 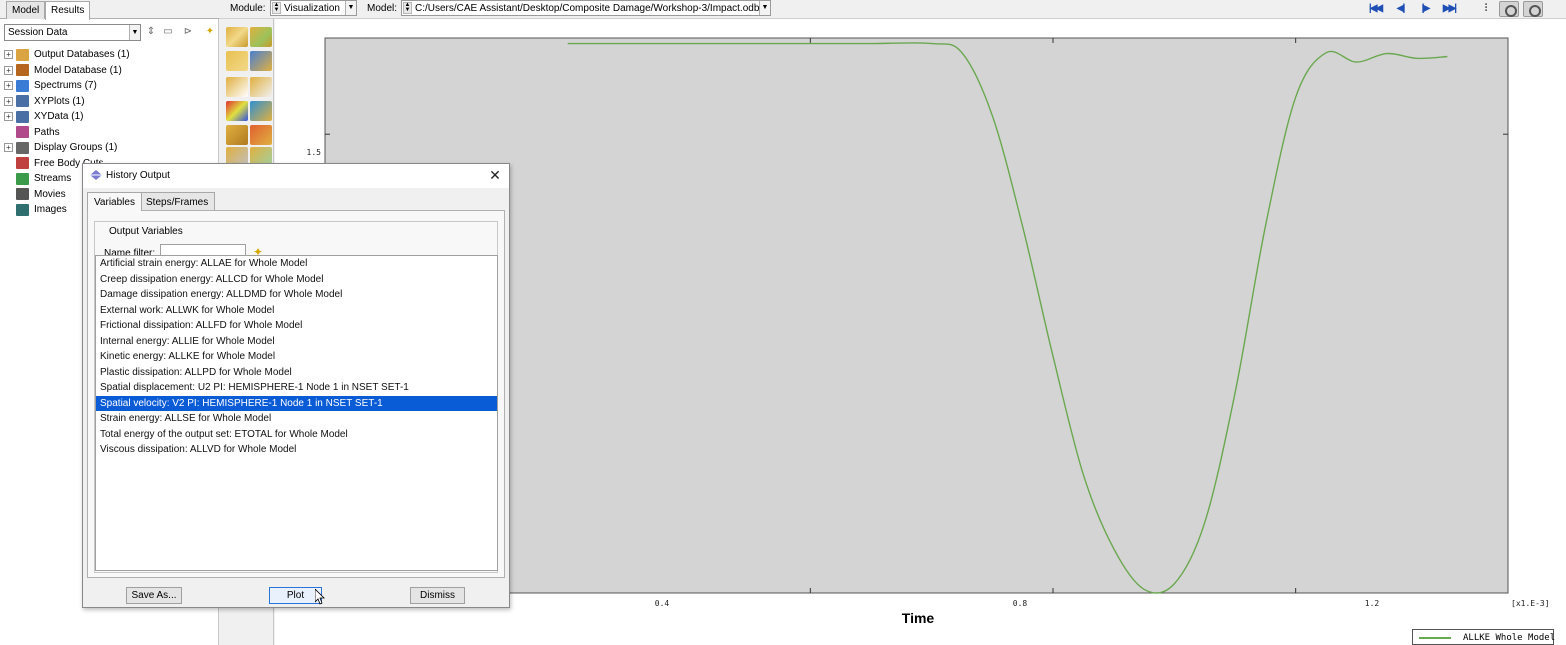 I want to click on list-item: Strain energy: ALLSE for Whole Model, so click(x=296, y=419).